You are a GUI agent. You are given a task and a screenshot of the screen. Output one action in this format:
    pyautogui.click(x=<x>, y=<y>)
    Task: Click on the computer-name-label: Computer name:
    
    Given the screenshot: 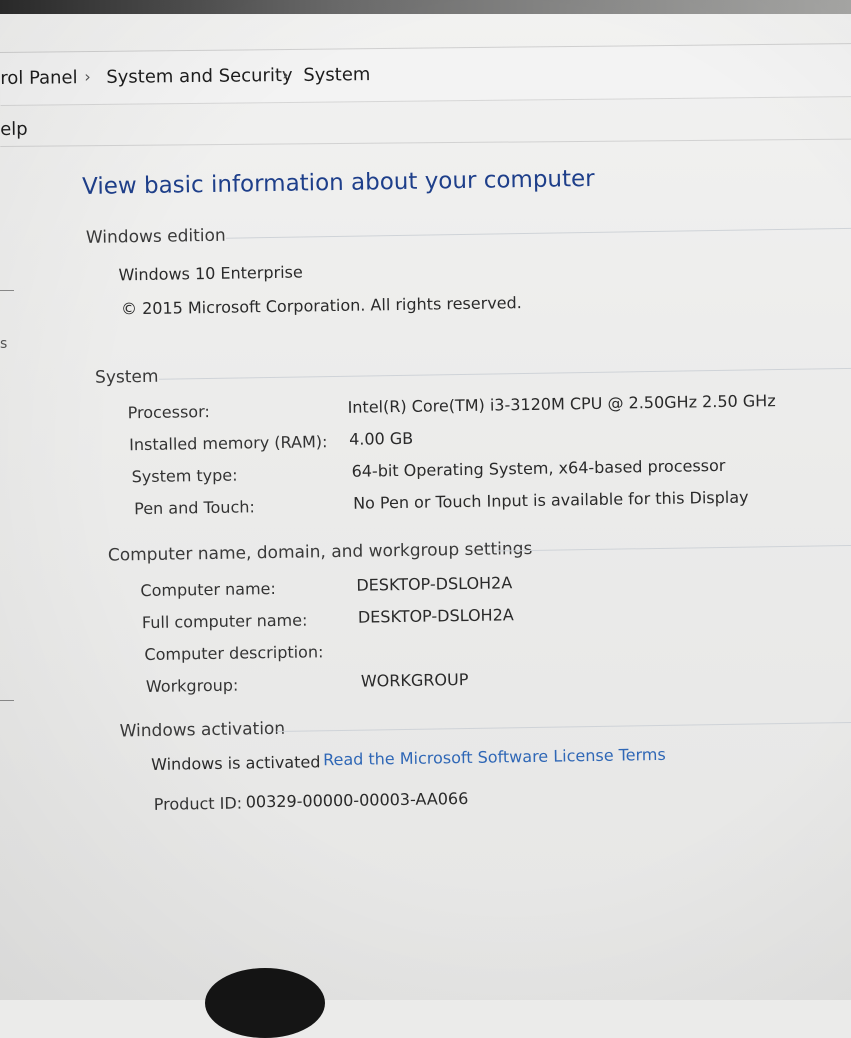 What is the action you would take?
    pyautogui.click(x=208, y=589)
    